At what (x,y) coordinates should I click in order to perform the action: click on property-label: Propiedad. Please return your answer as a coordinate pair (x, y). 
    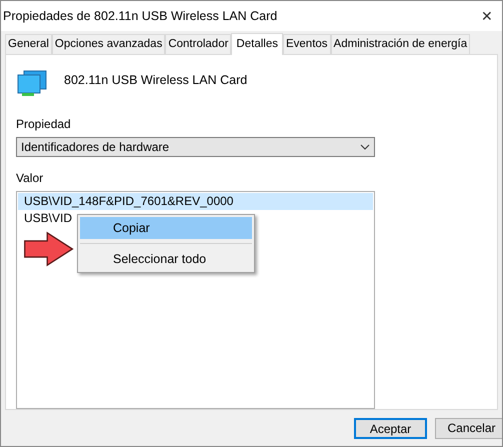
    Looking at the image, I should click on (44, 124).